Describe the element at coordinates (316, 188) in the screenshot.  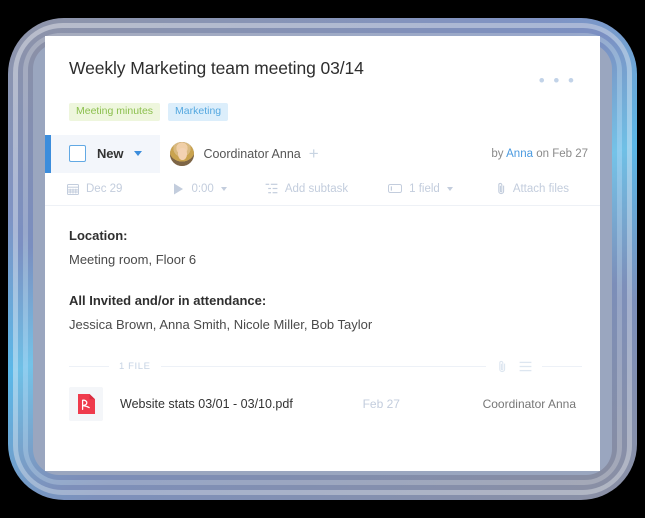
I see `add-subtask-label: Add subtask` at that location.